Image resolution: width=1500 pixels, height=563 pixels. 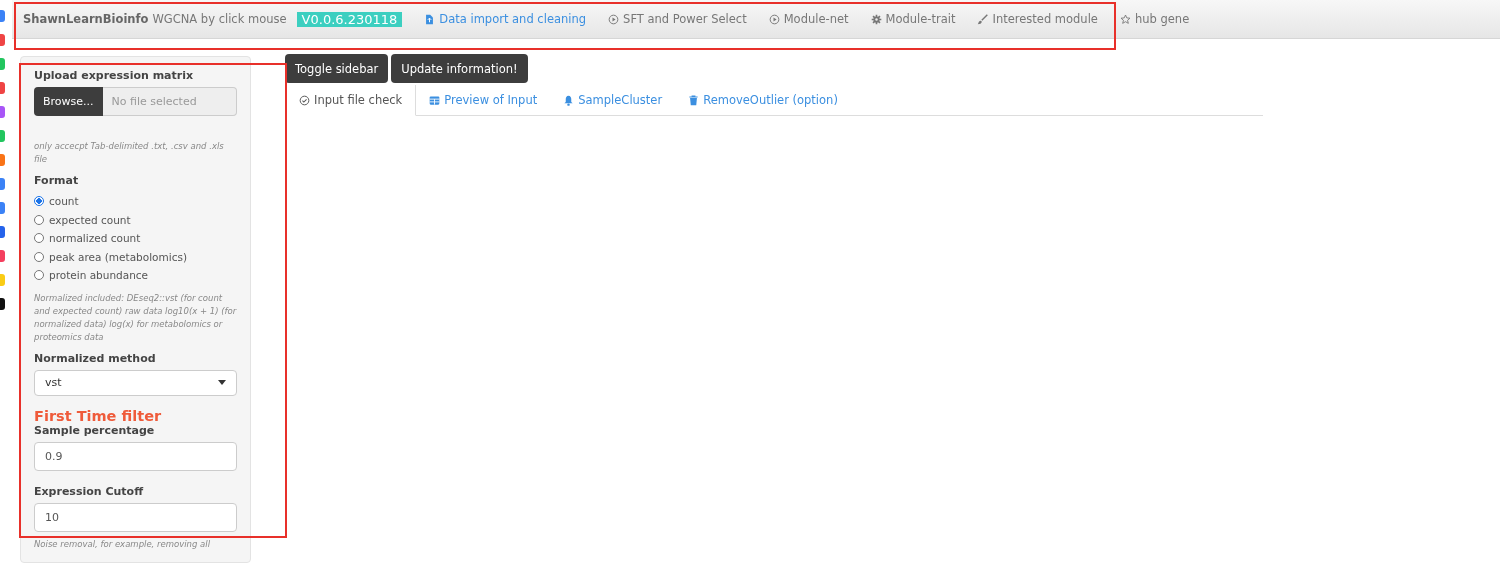 I want to click on file-name-field: No file selected, so click(x=169, y=101).